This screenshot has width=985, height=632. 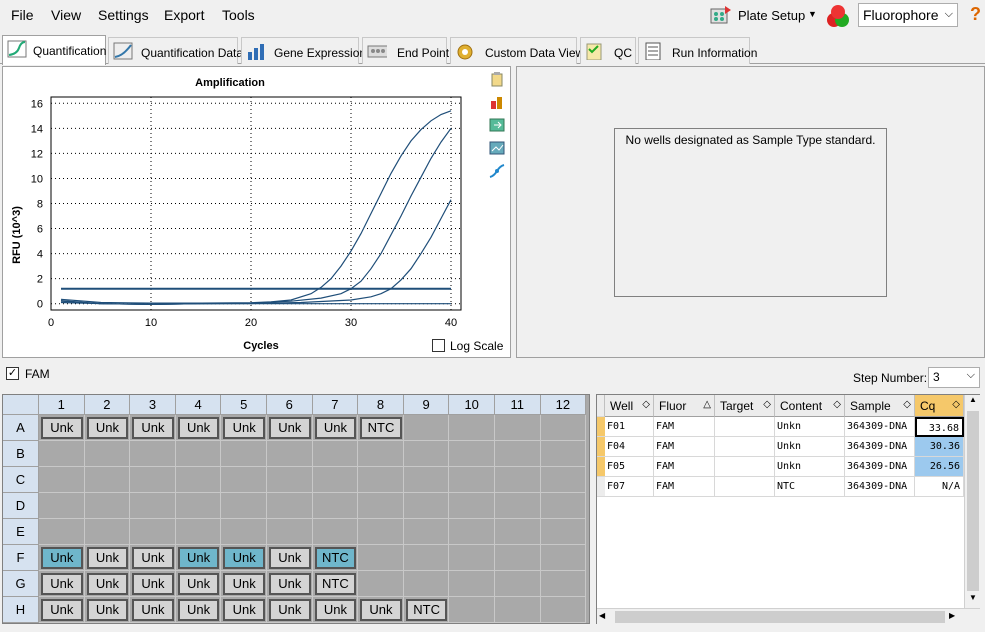 I want to click on plate-row-header: A, so click(x=21, y=428).